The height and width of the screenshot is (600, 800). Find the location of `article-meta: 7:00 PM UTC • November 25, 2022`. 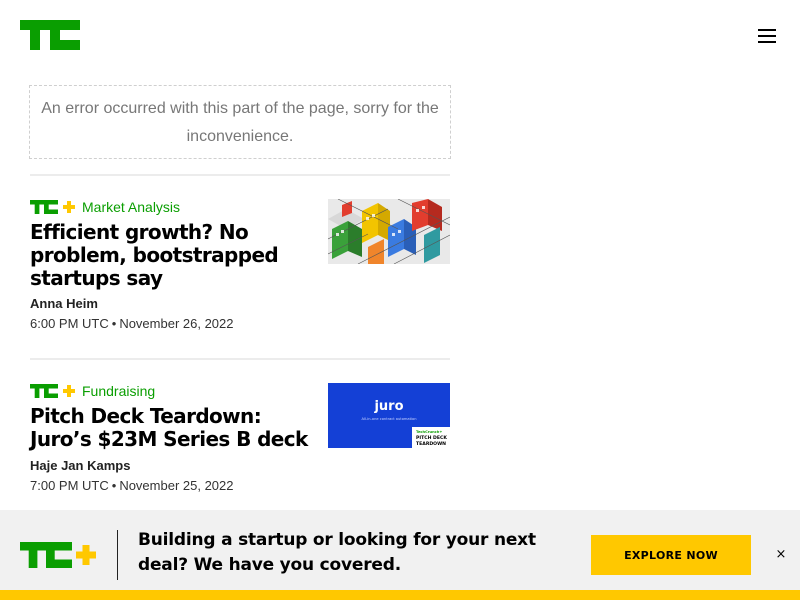

article-meta: 7:00 PM UTC • November 25, 2022 is located at coordinates (132, 485).